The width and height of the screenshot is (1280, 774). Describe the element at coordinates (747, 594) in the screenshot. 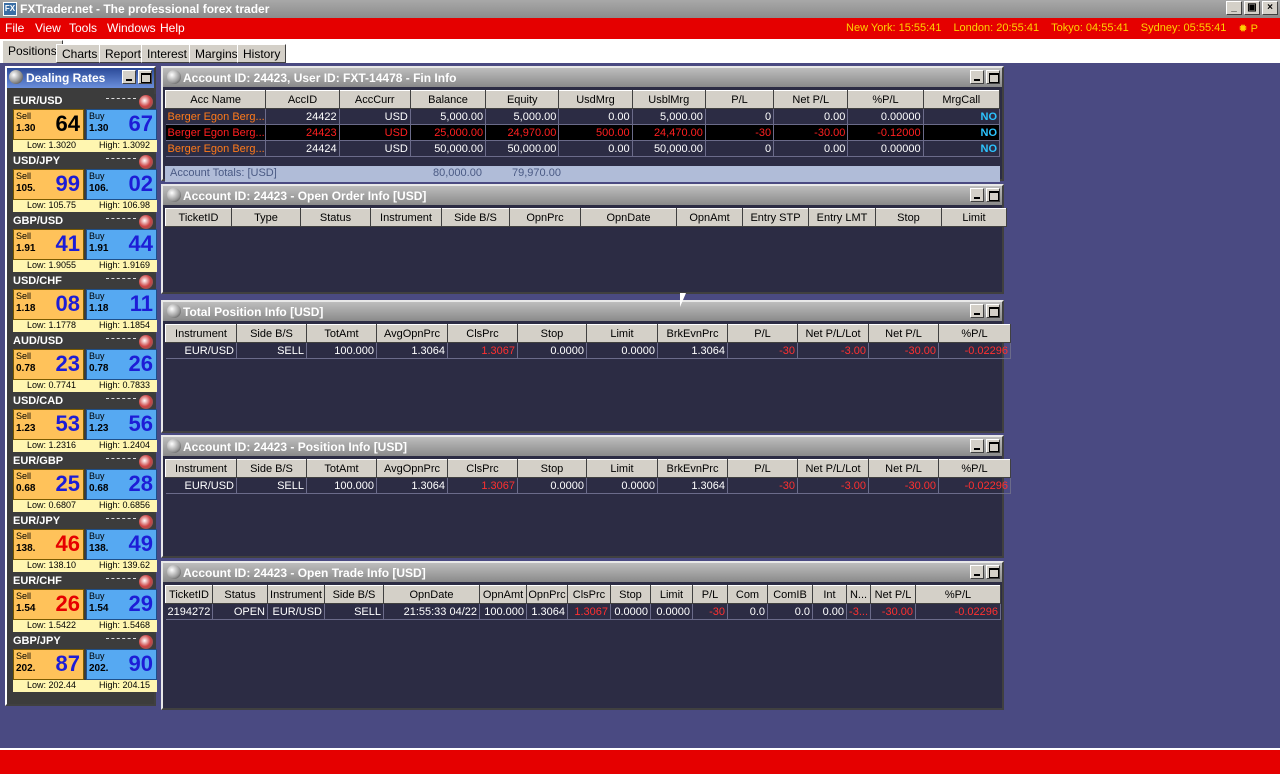

I see `column-header: Com` at that location.